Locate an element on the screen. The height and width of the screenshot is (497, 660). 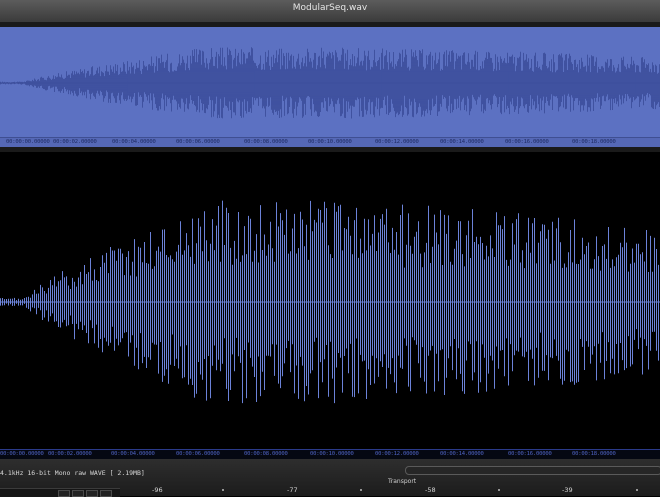
overview-ruler-label: 00:00:02.00000 is located at coordinates (75, 142).